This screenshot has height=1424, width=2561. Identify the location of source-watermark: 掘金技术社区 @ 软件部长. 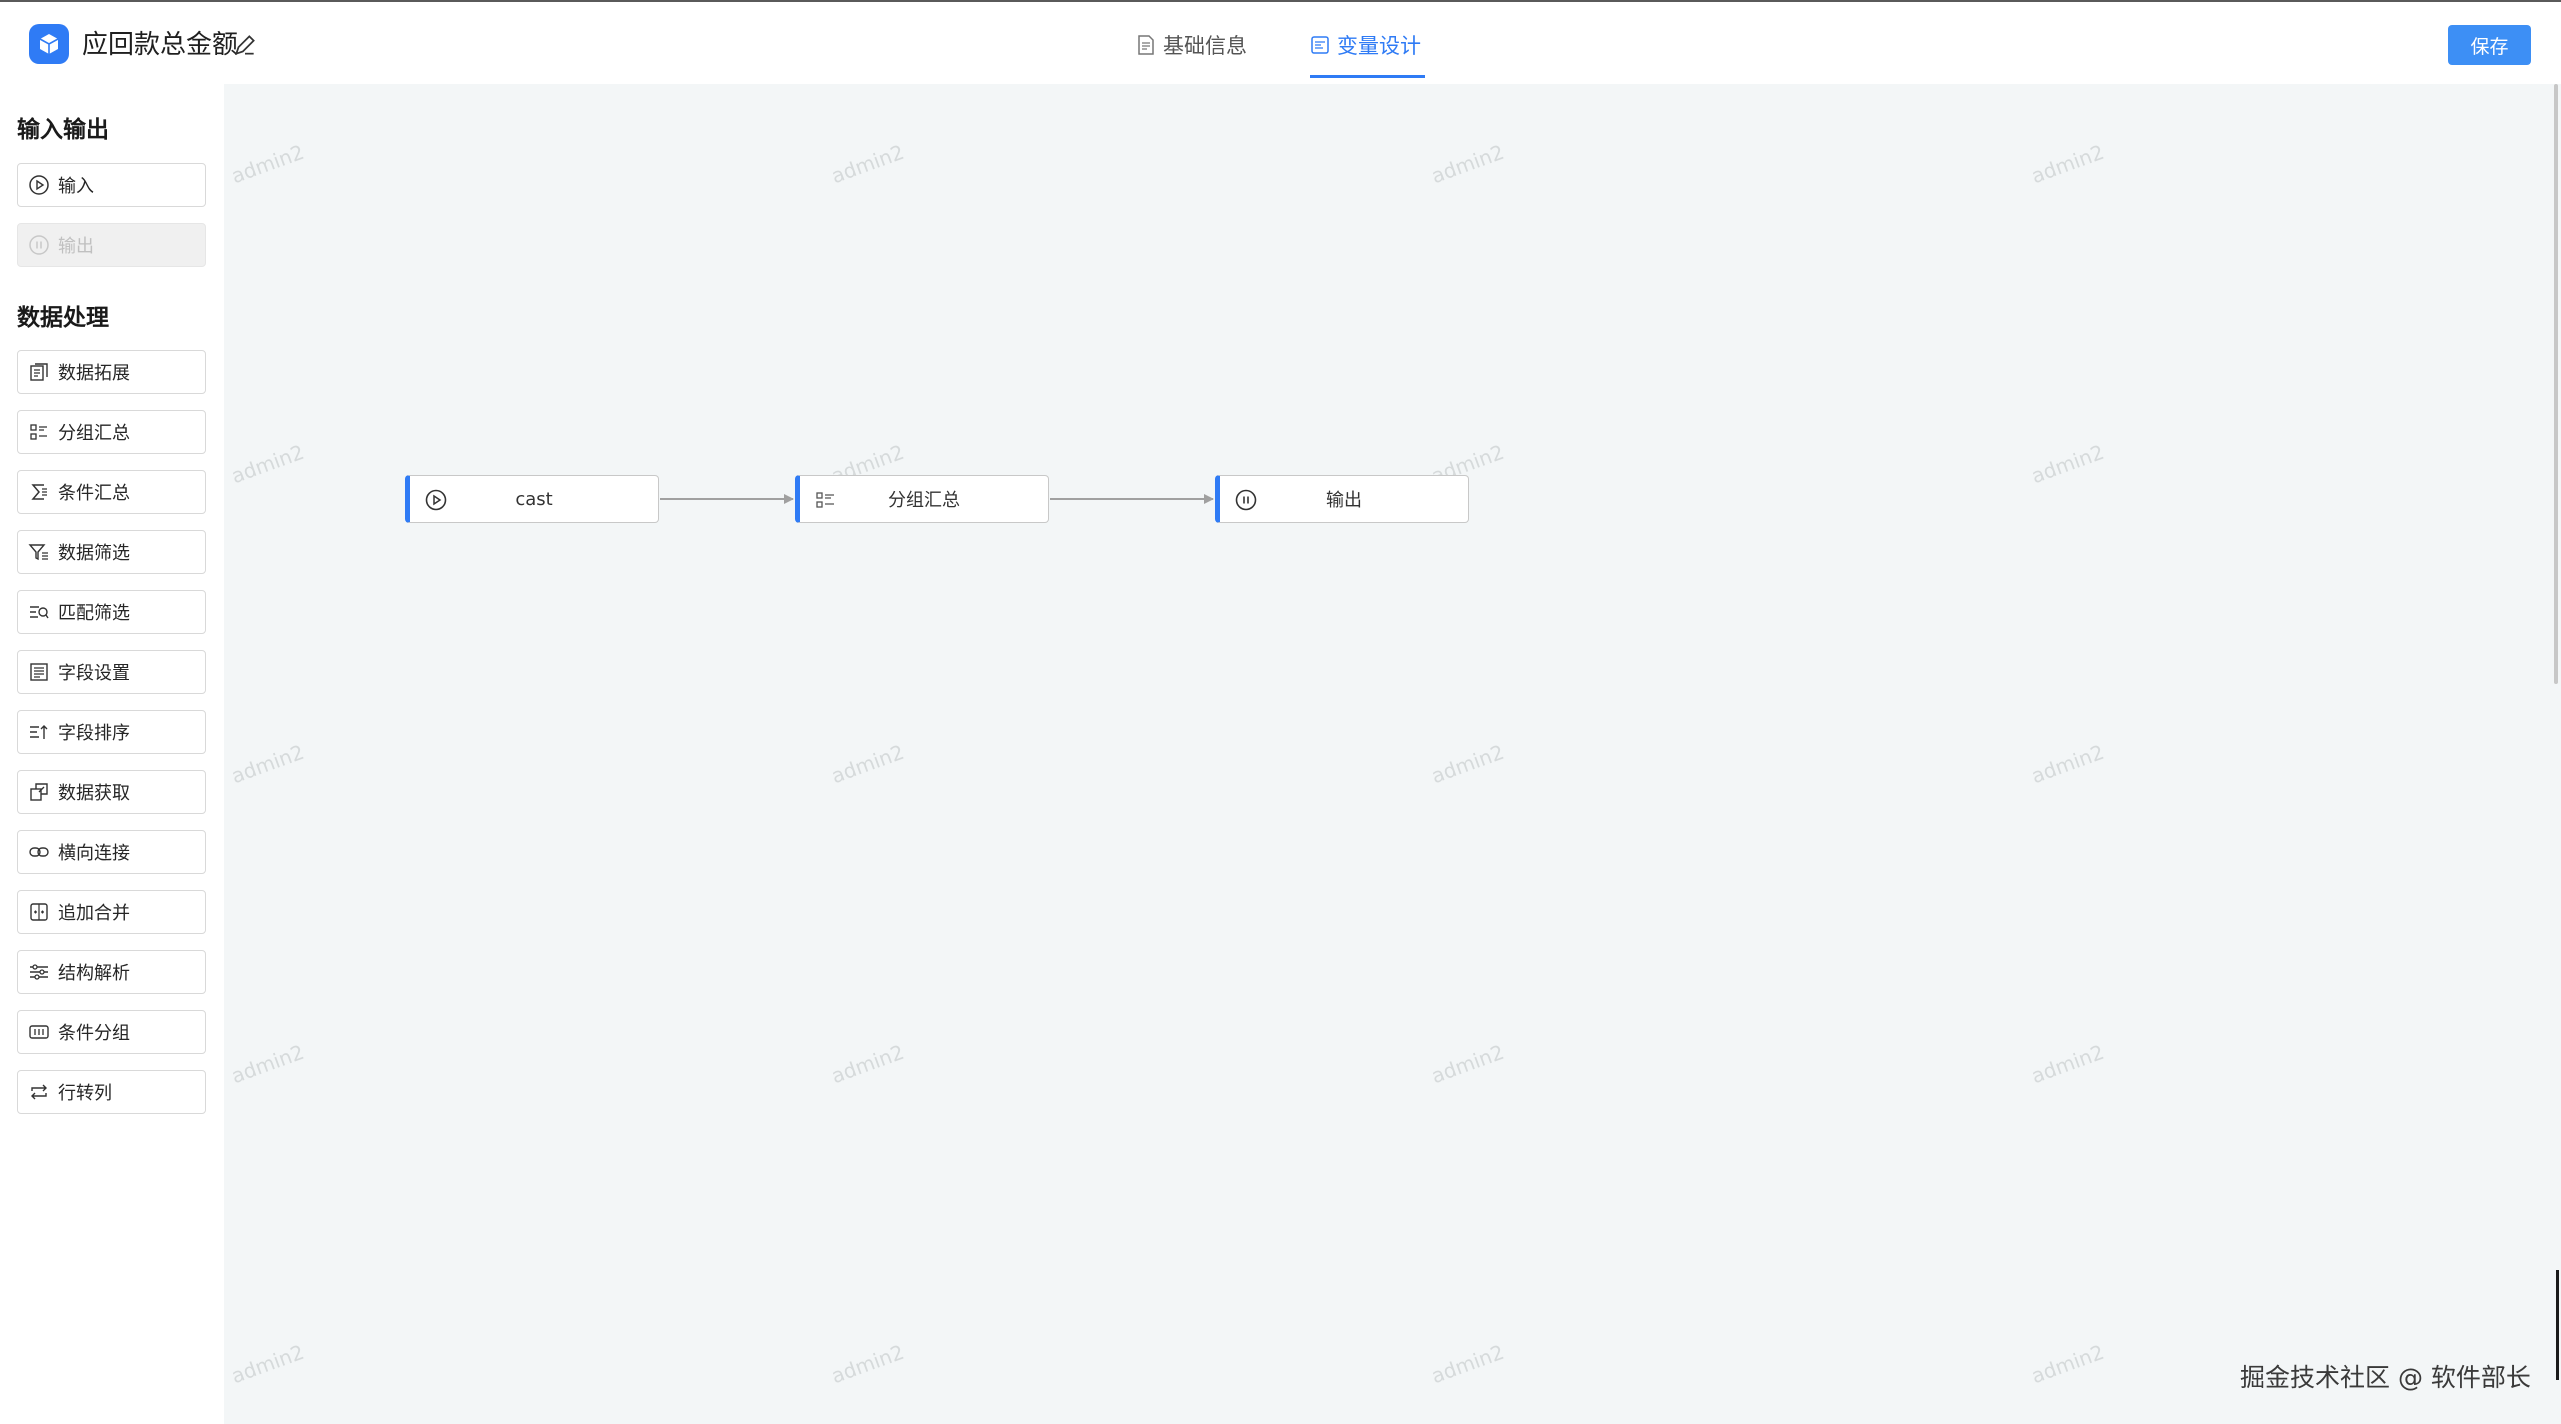
(2385, 1377).